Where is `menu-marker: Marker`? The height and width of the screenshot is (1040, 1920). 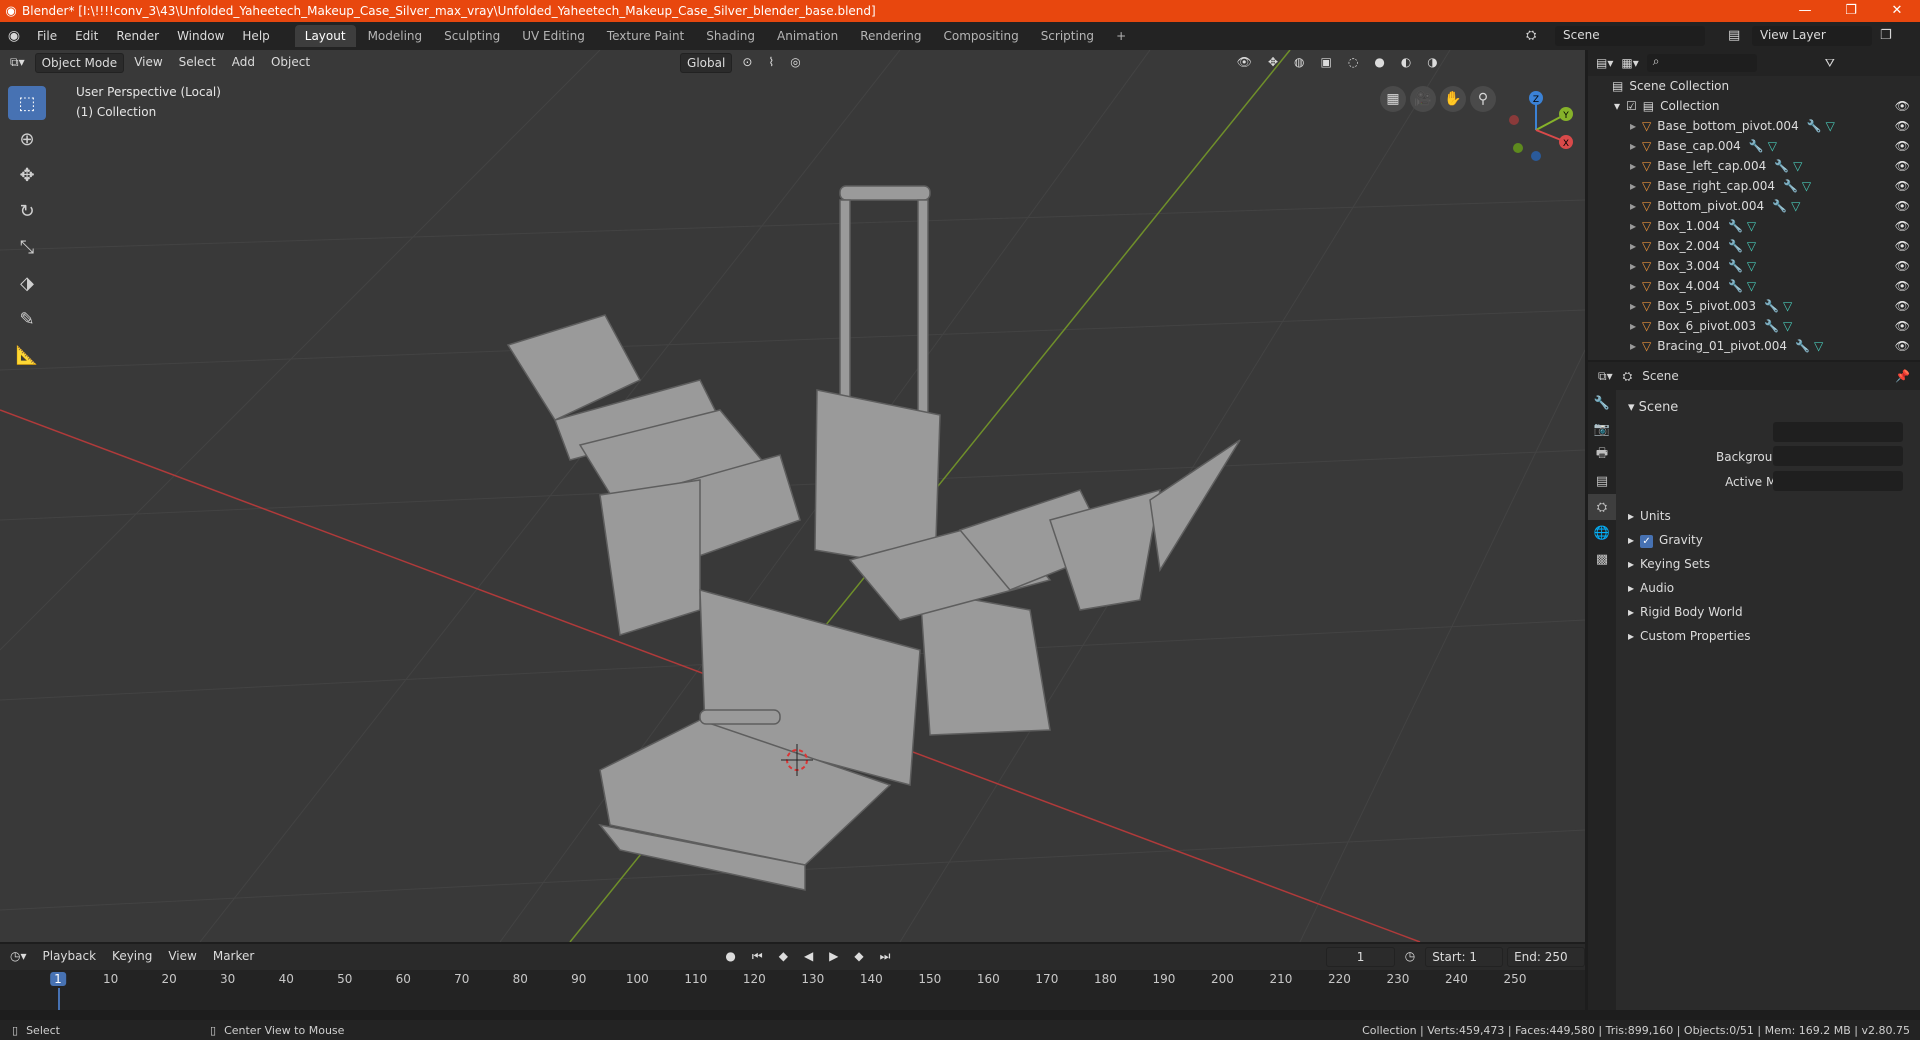
menu-marker: Marker is located at coordinates (233, 957).